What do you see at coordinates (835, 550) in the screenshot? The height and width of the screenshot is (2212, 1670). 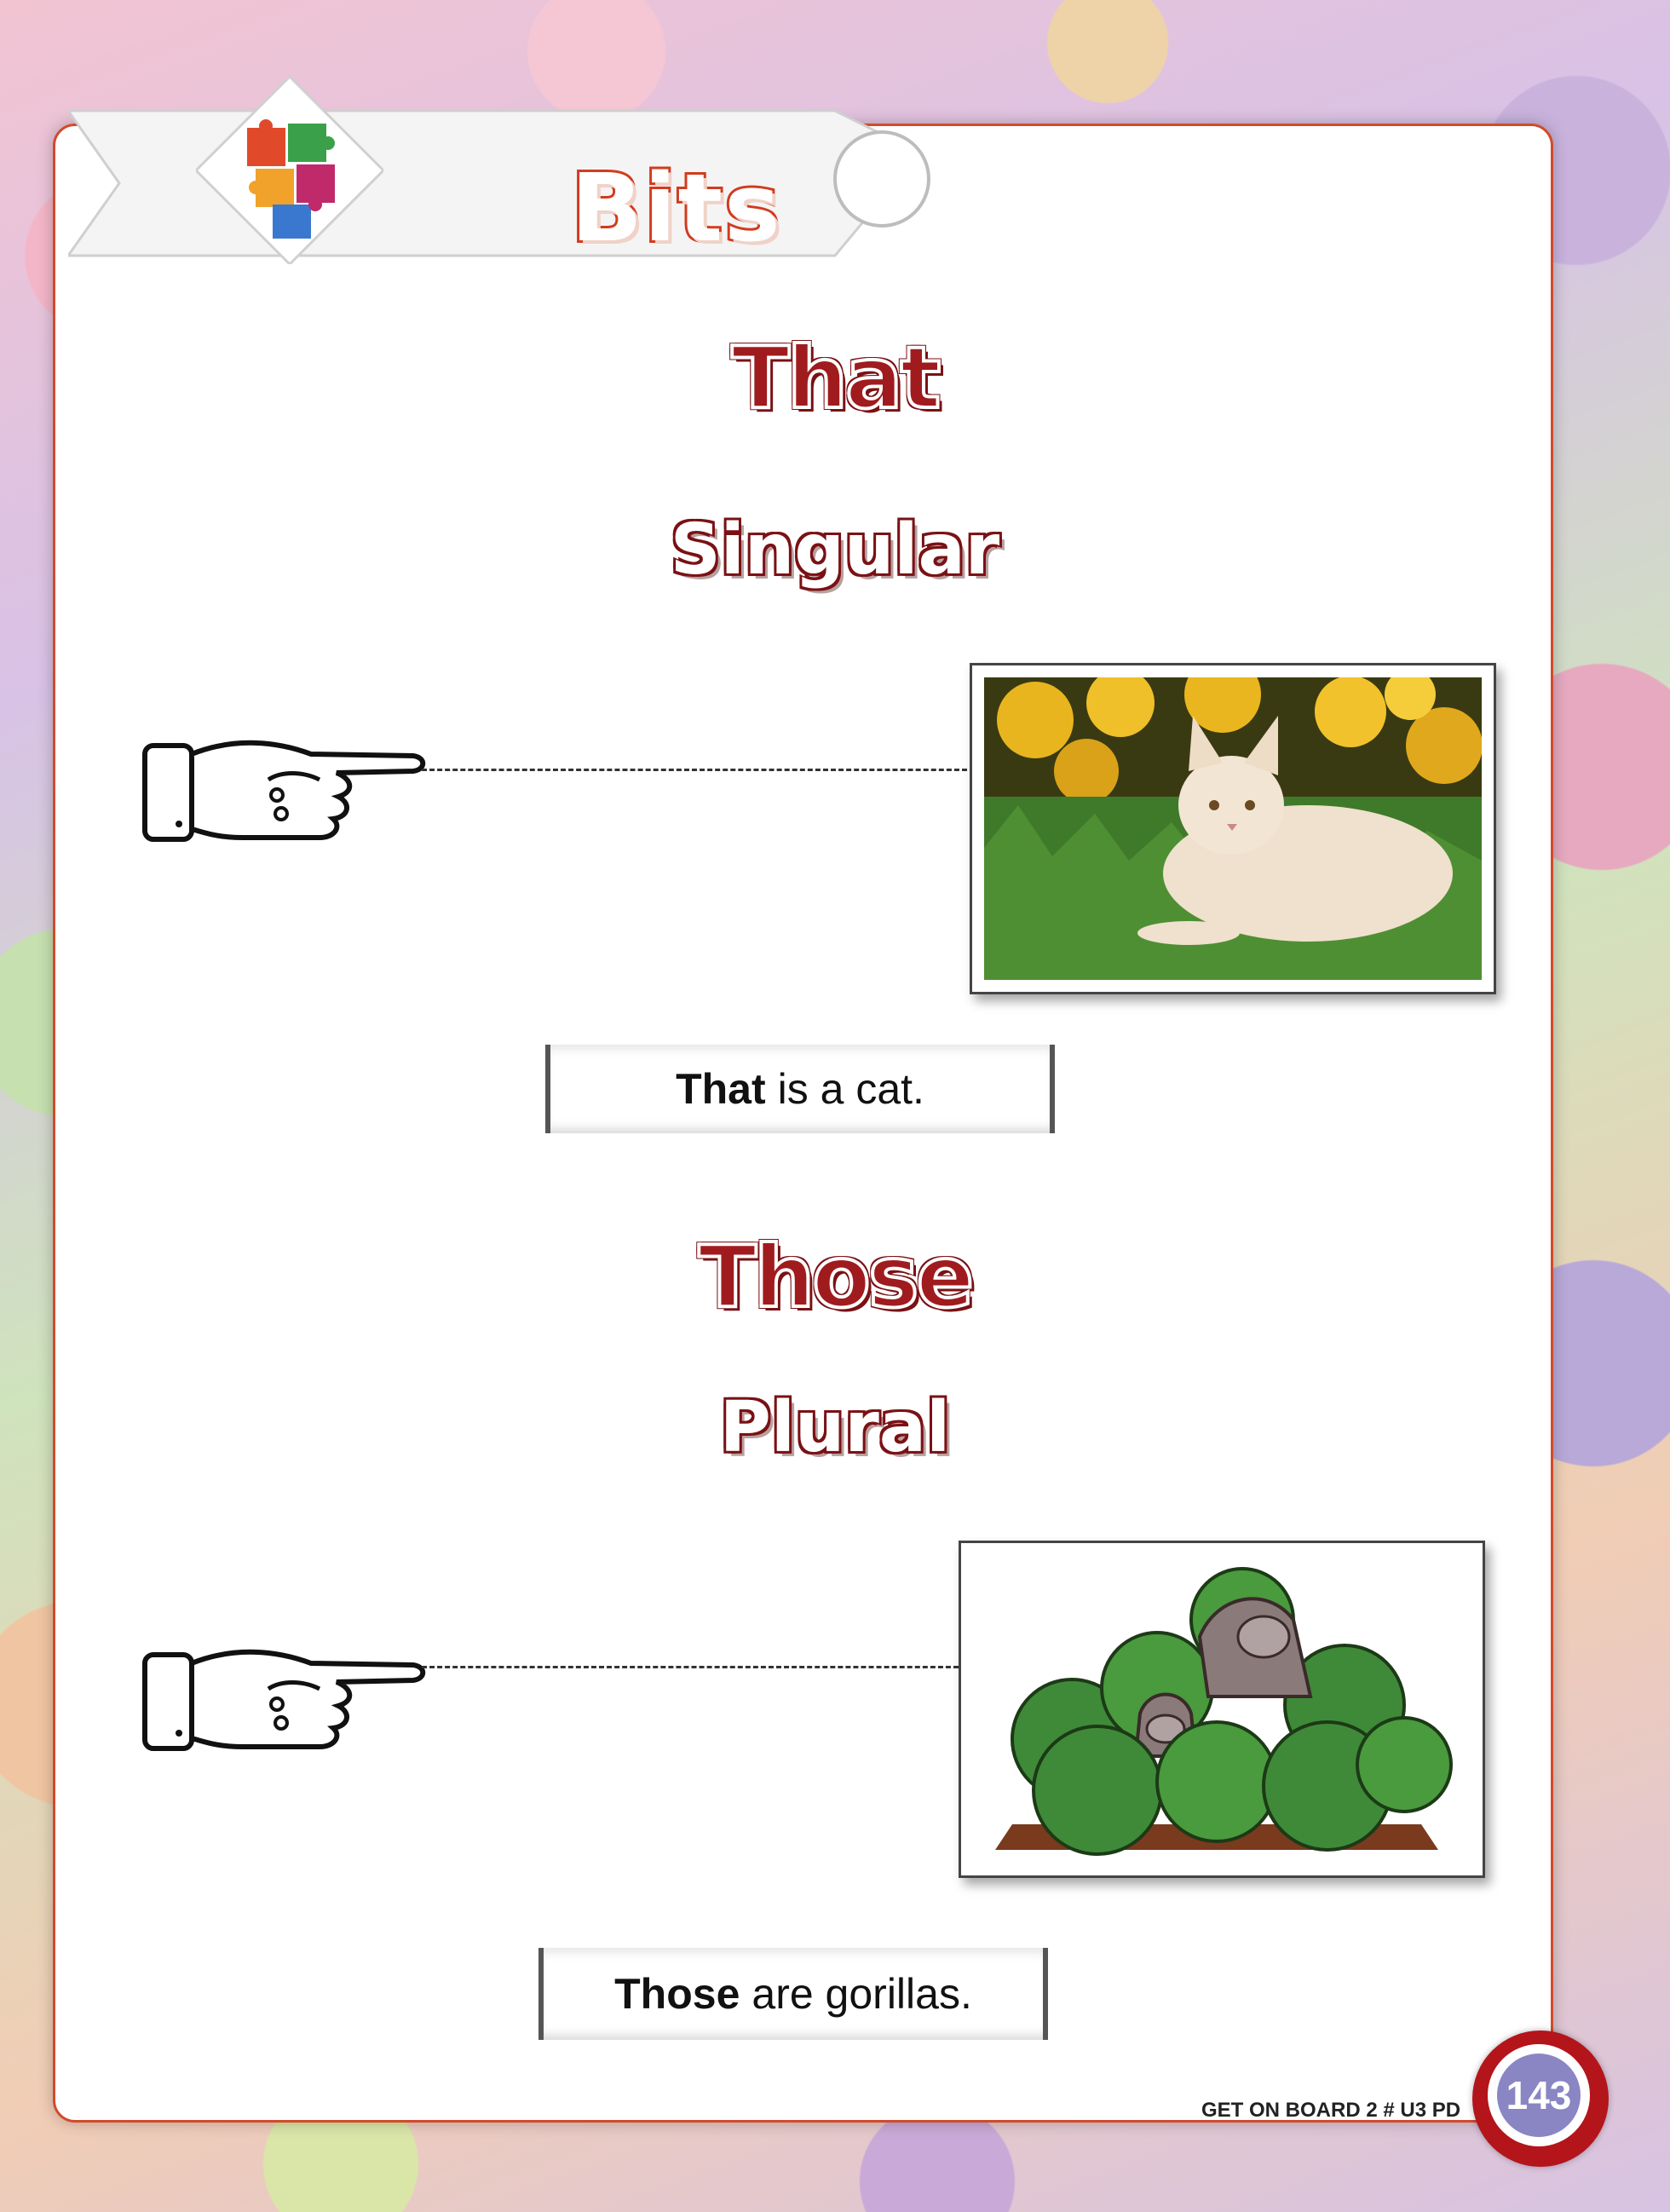 I see `subheading-singular: Singular` at bounding box center [835, 550].